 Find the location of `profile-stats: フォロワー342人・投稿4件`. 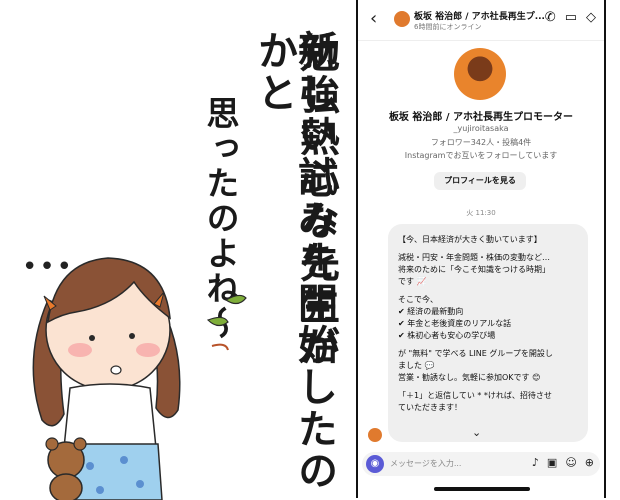

profile-stats: フォロワー342人・投稿4件 is located at coordinates (481, 142).